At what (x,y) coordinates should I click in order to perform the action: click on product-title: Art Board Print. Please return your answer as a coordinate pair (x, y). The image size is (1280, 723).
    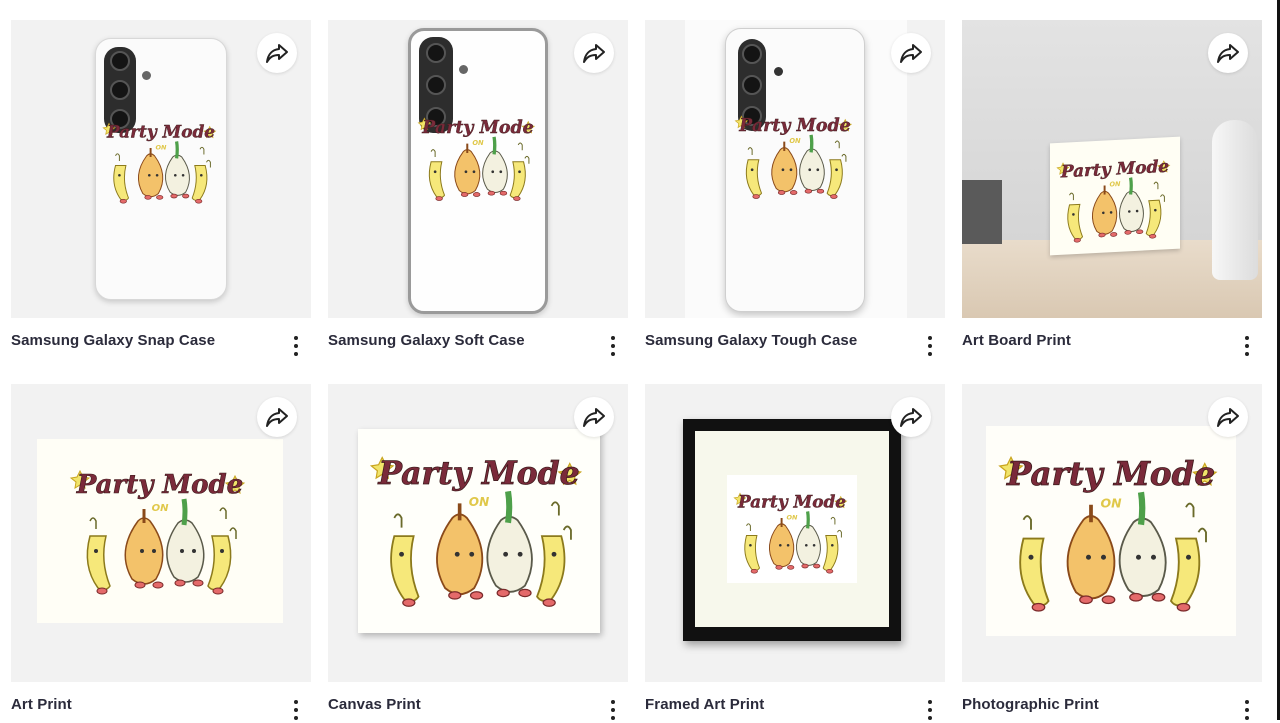
    Looking at the image, I should click on (1016, 340).